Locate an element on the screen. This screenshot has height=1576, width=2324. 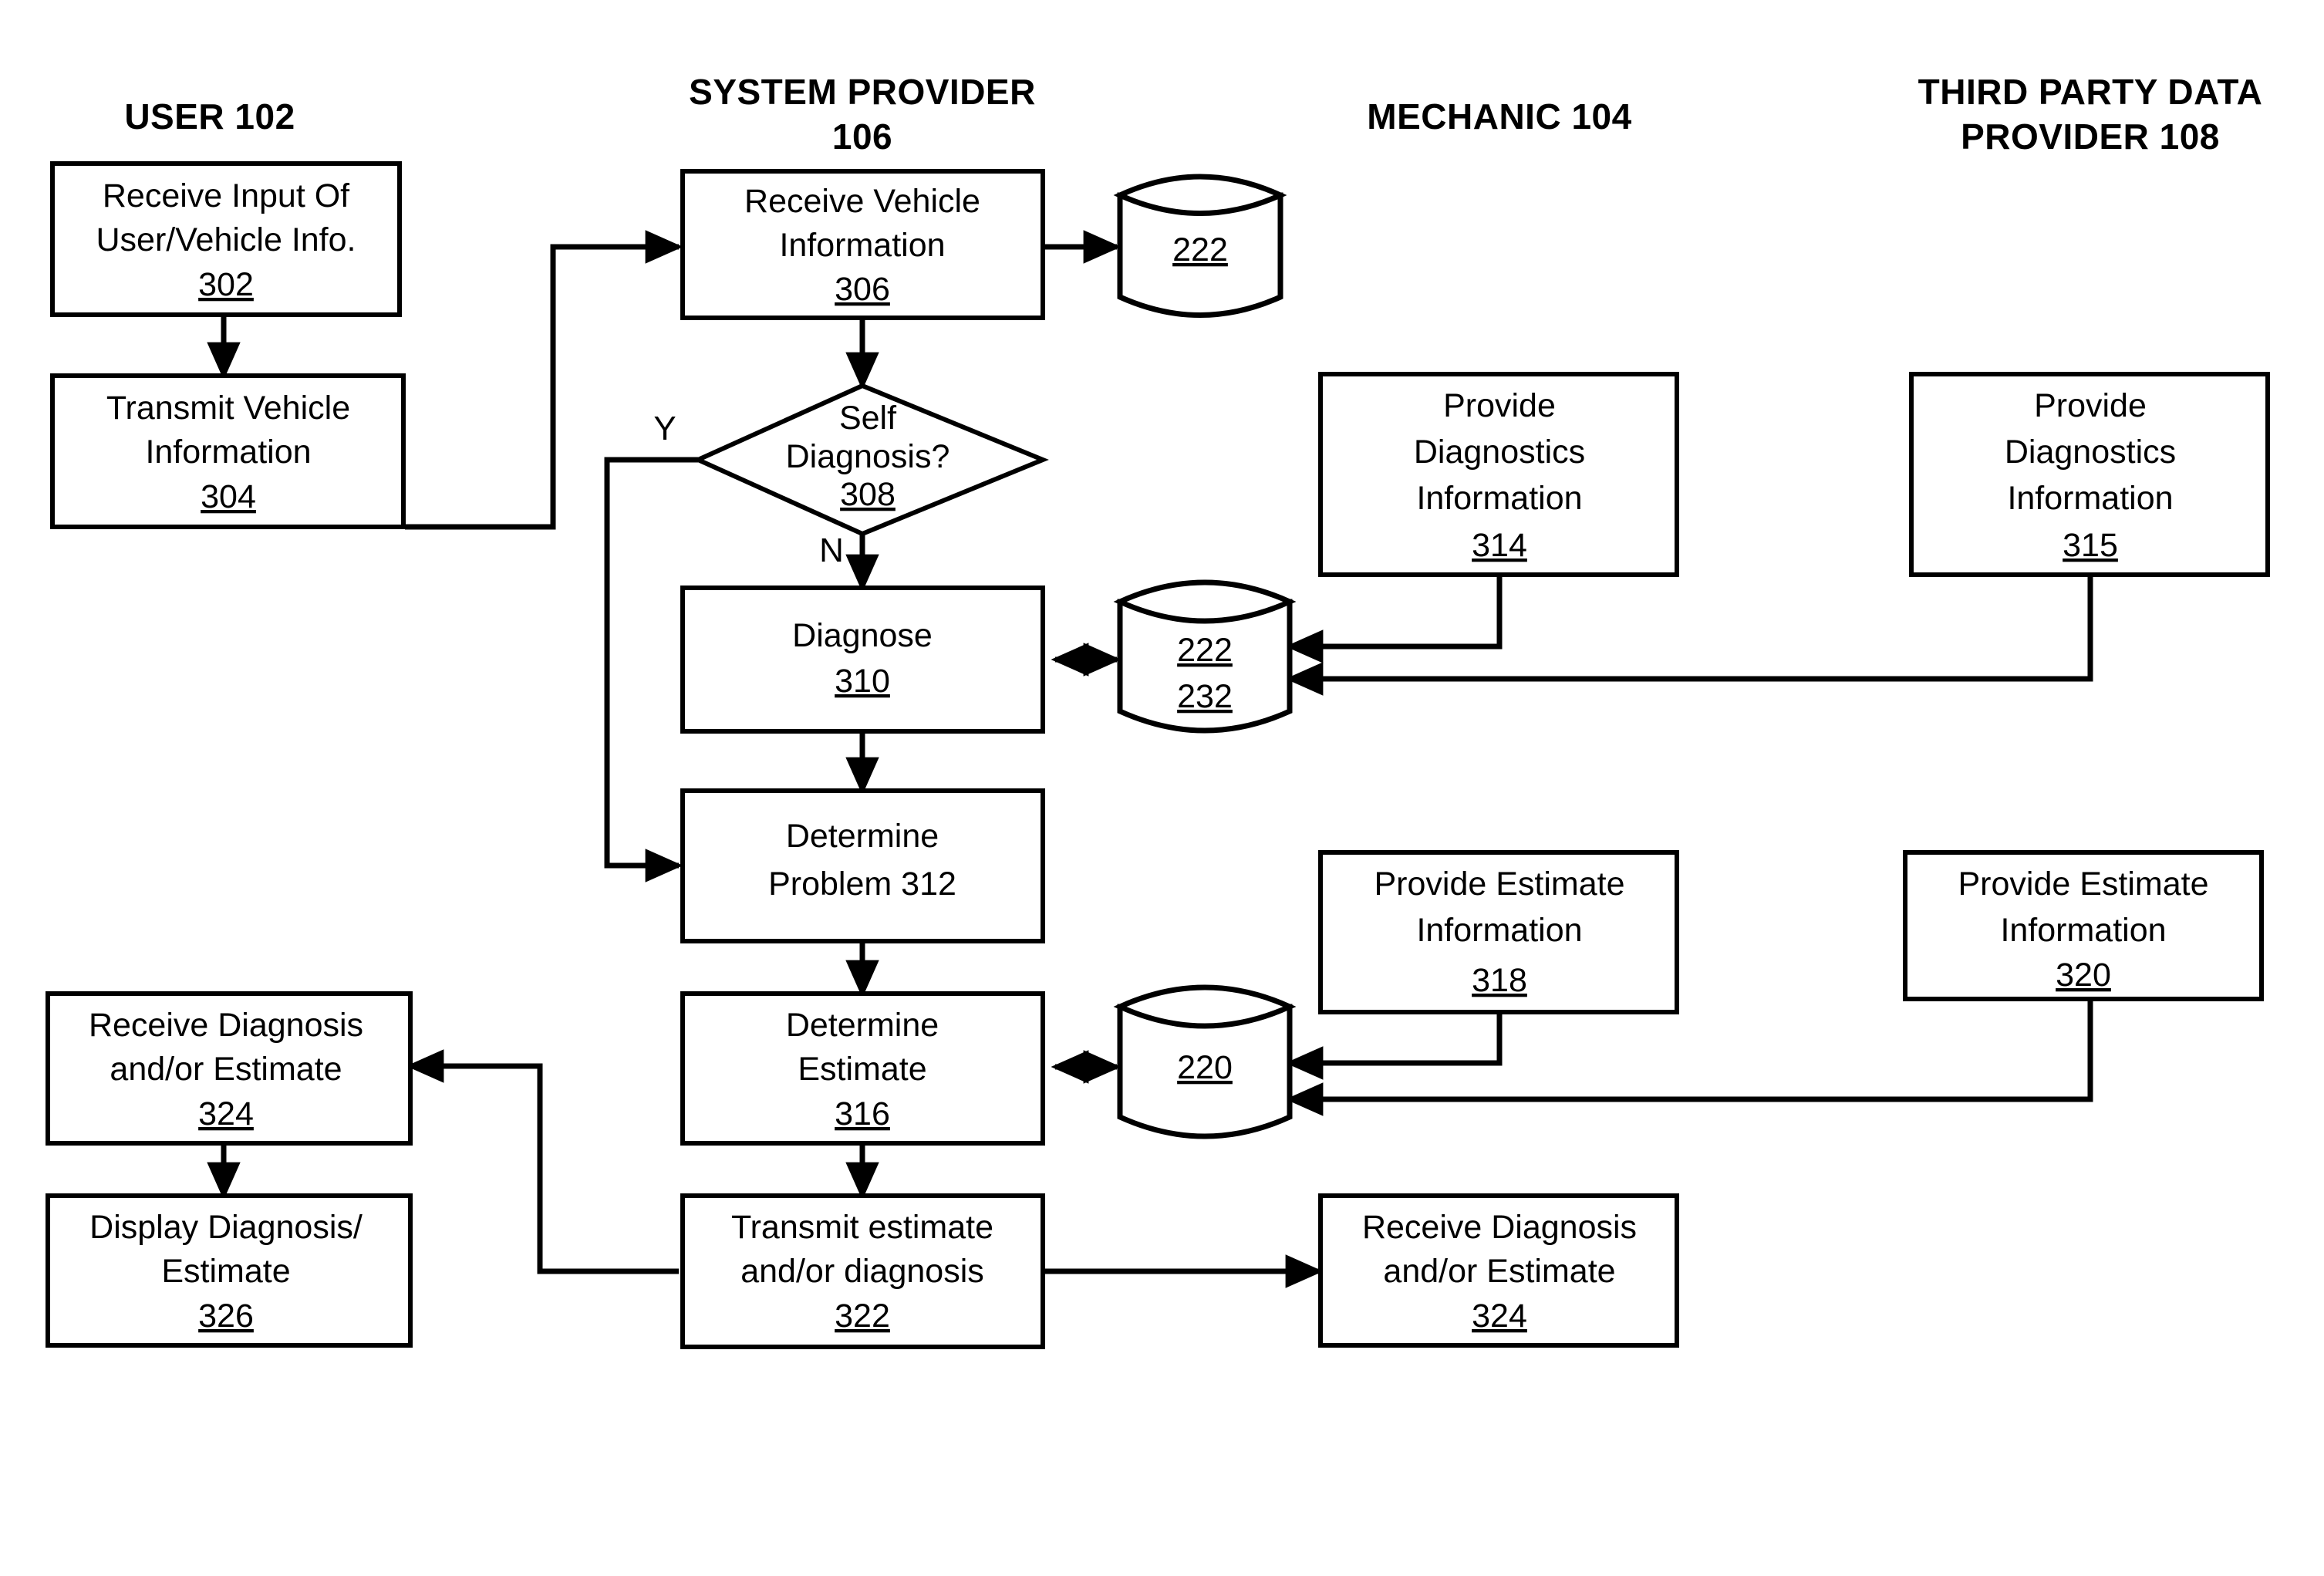
node-312-line2: Problem 312 is located at coordinates (862, 884).